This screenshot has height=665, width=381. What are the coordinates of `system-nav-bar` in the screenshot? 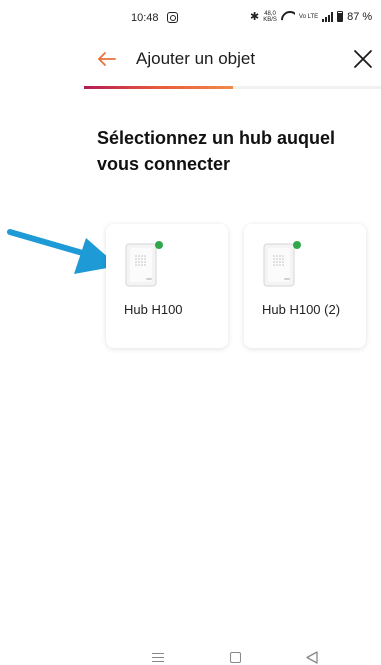 It's located at (190, 652).